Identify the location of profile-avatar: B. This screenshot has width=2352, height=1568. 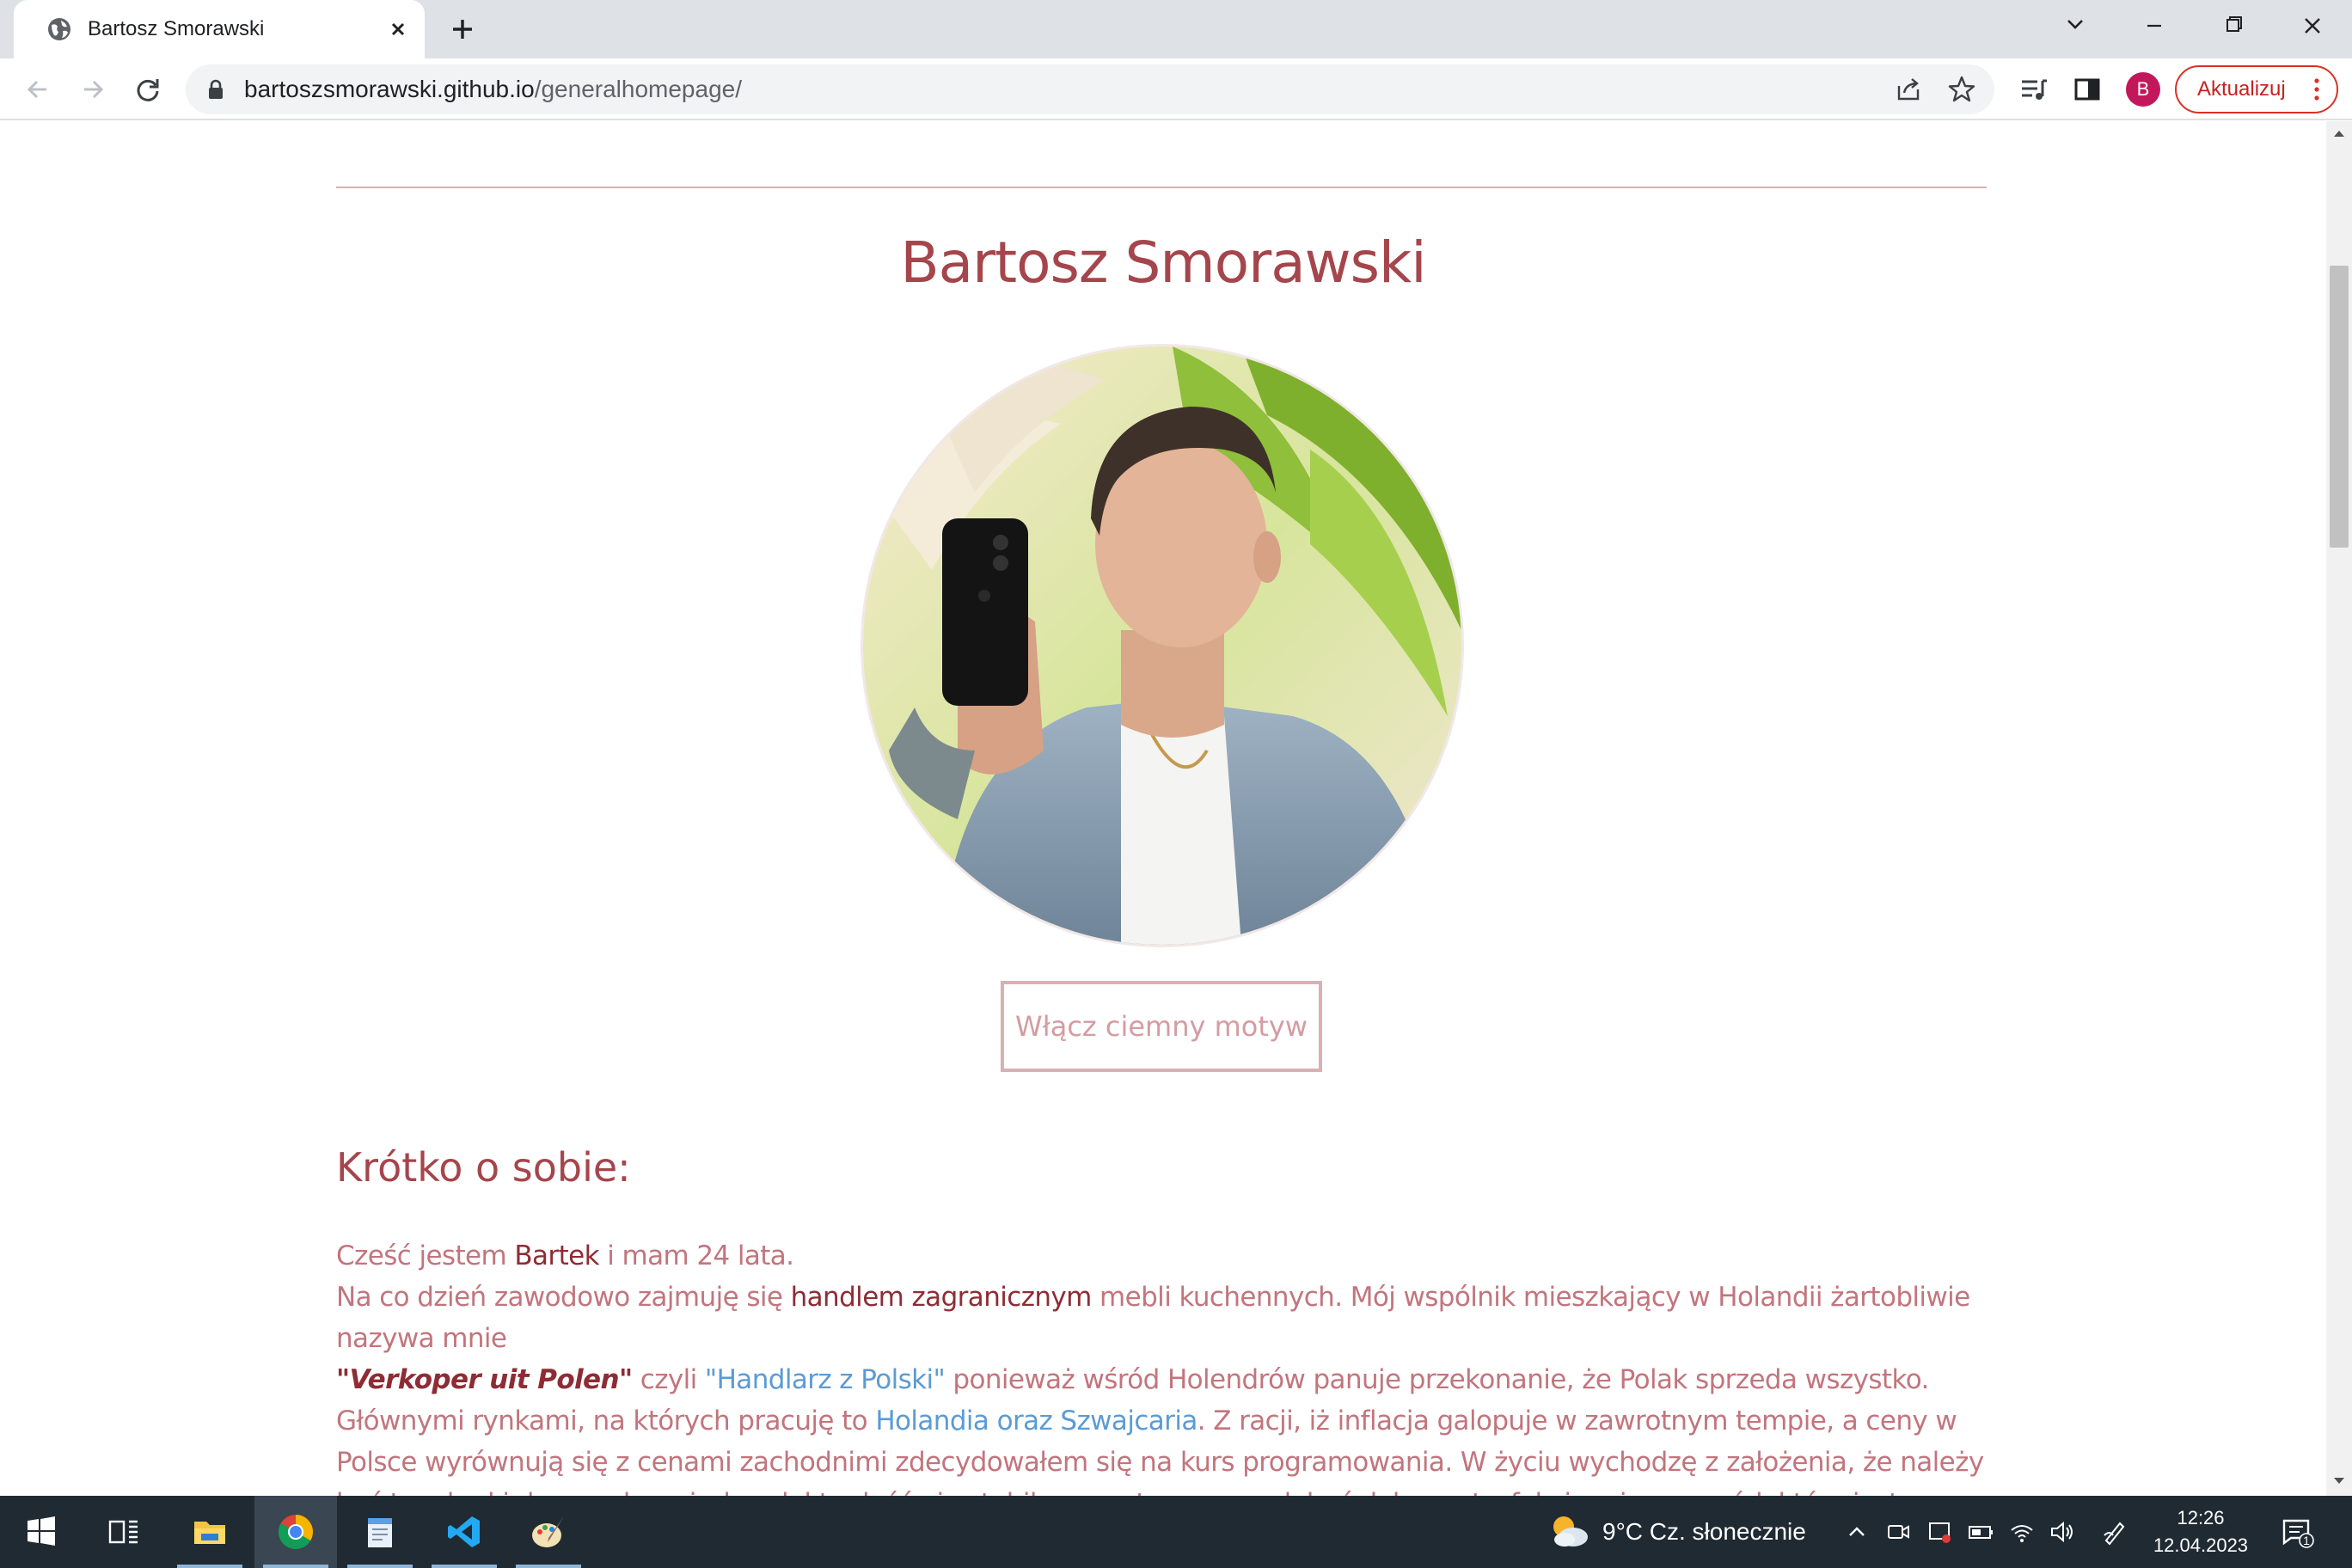
(2143, 89).